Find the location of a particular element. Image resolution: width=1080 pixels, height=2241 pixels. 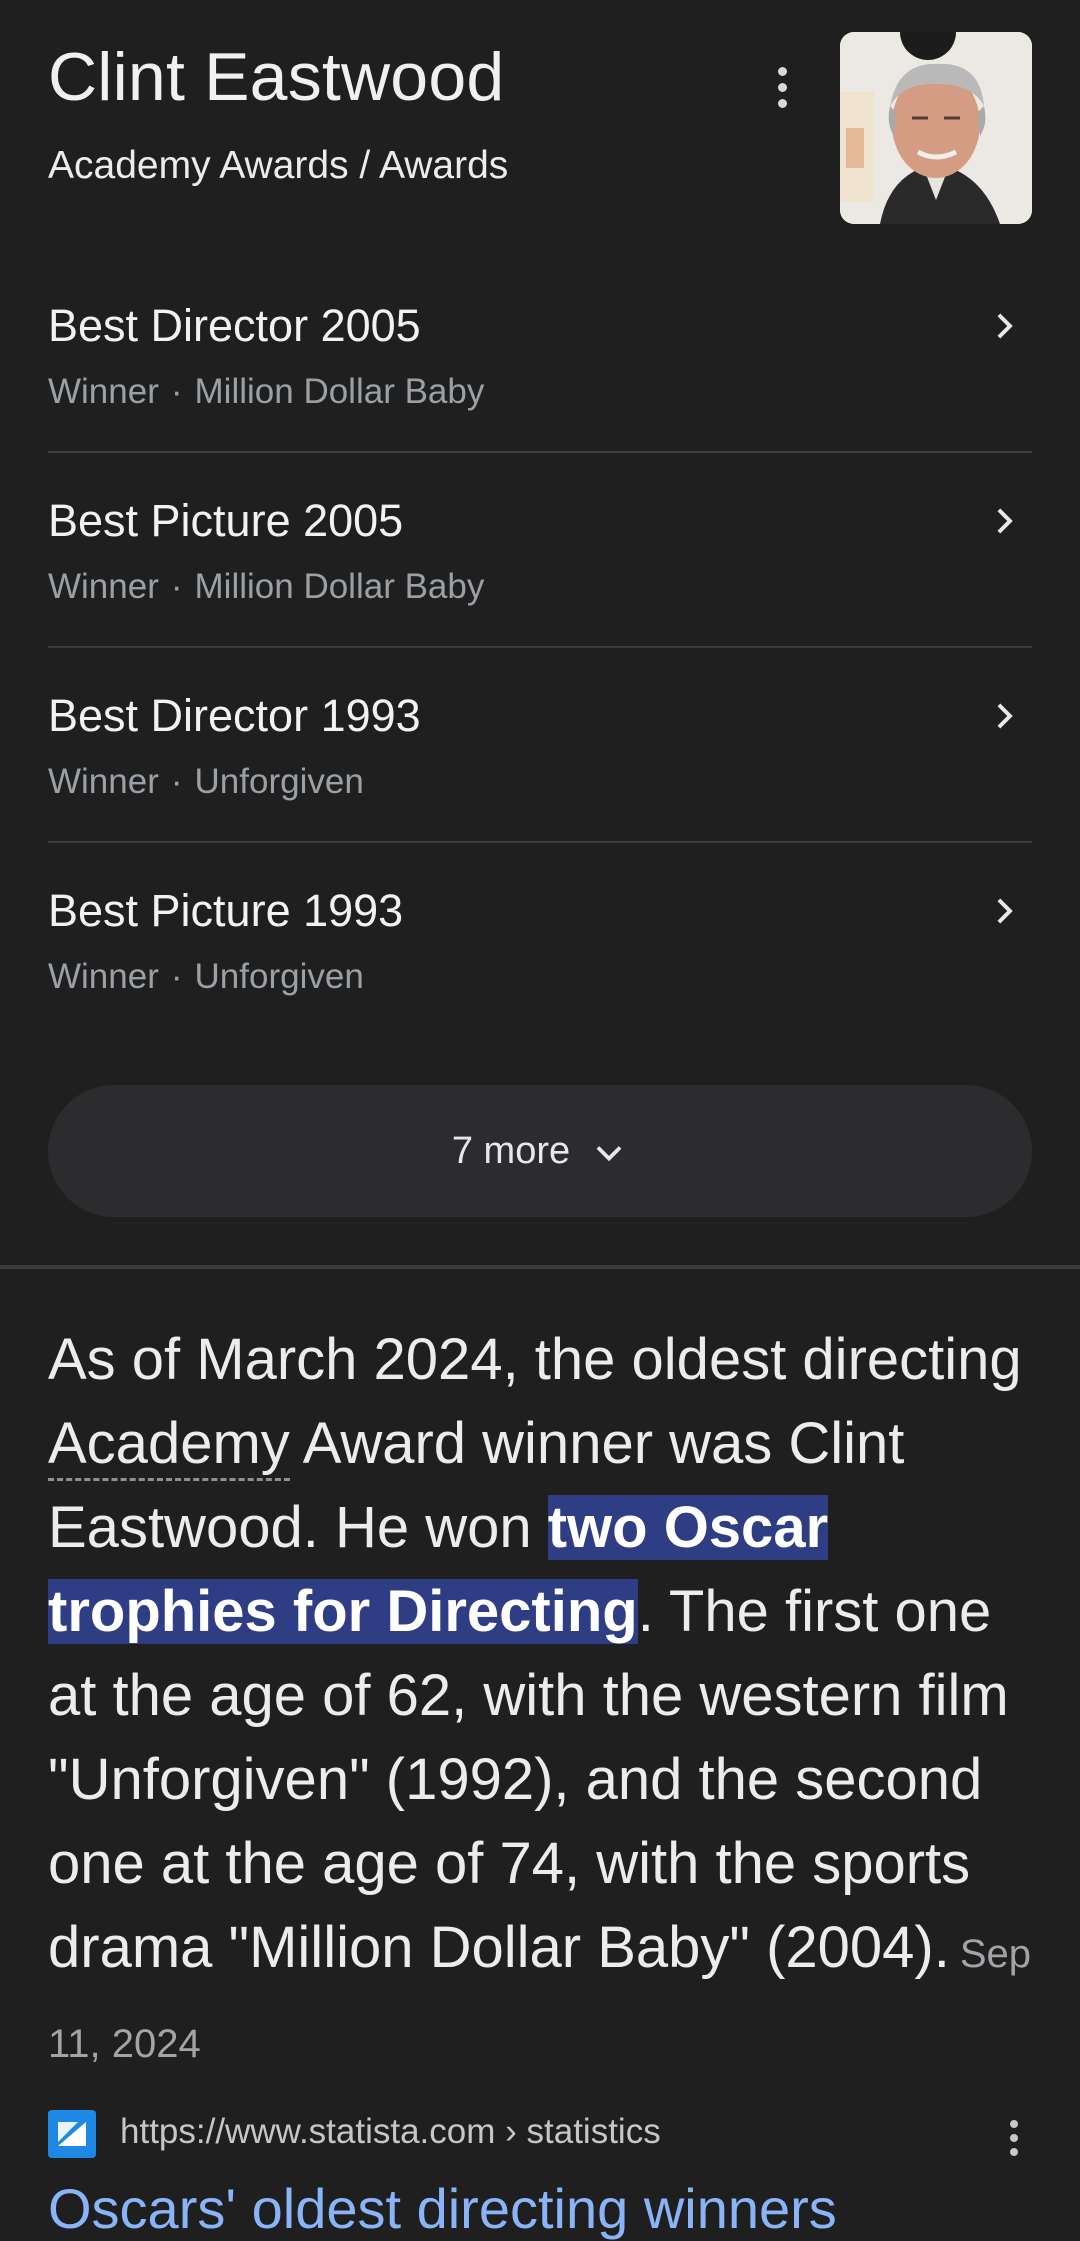

award-title: Best Picture 2005 is located at coordinates (226, 520).